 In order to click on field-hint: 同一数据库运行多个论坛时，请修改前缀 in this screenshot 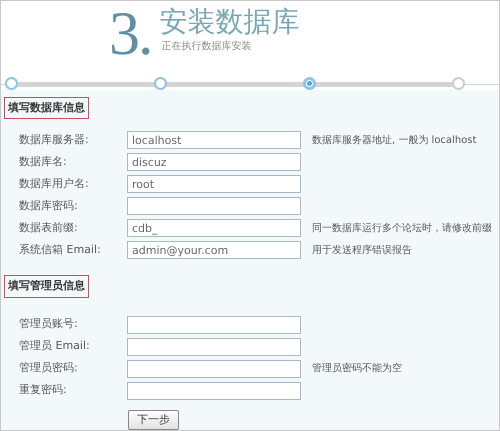, I will do `click(402, 229)`.